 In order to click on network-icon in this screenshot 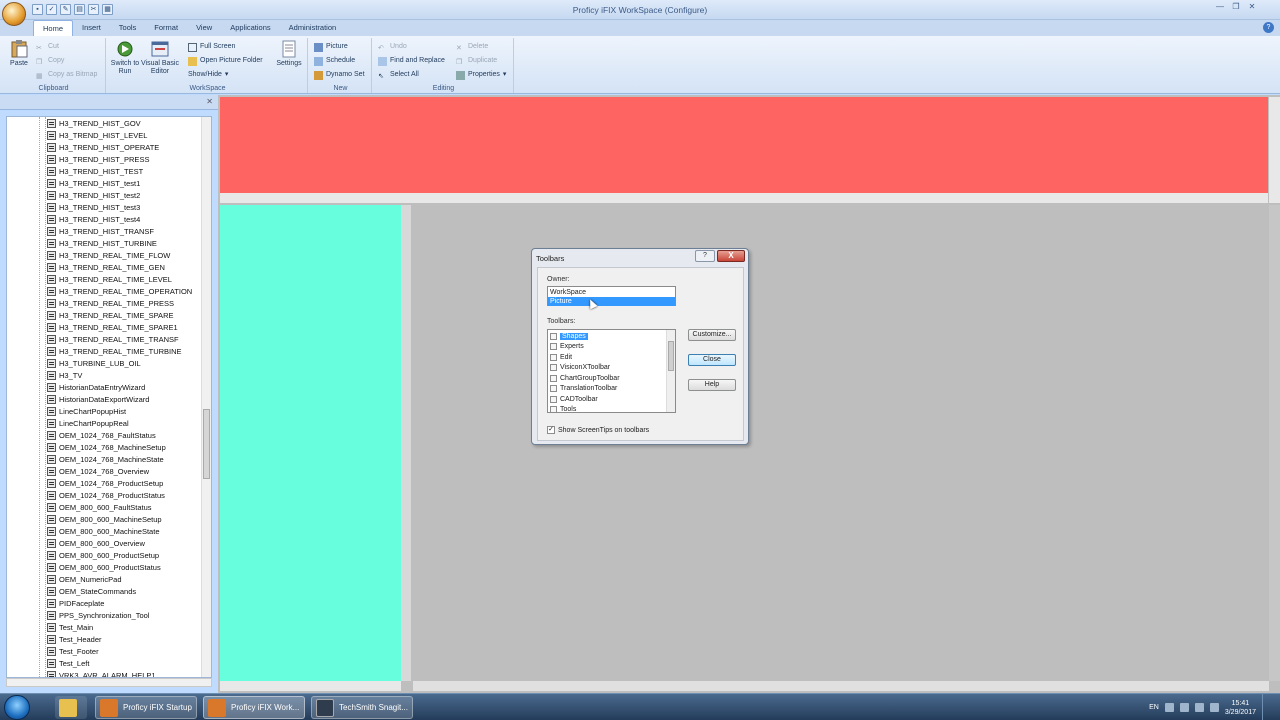, I will do `click(1199, 707)`.